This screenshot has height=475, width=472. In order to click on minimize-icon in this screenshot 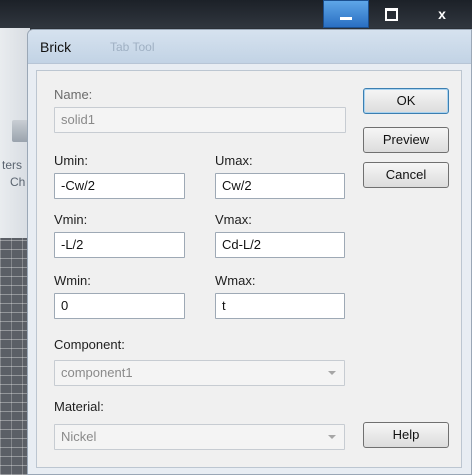, I will do `click(346, 18)`.